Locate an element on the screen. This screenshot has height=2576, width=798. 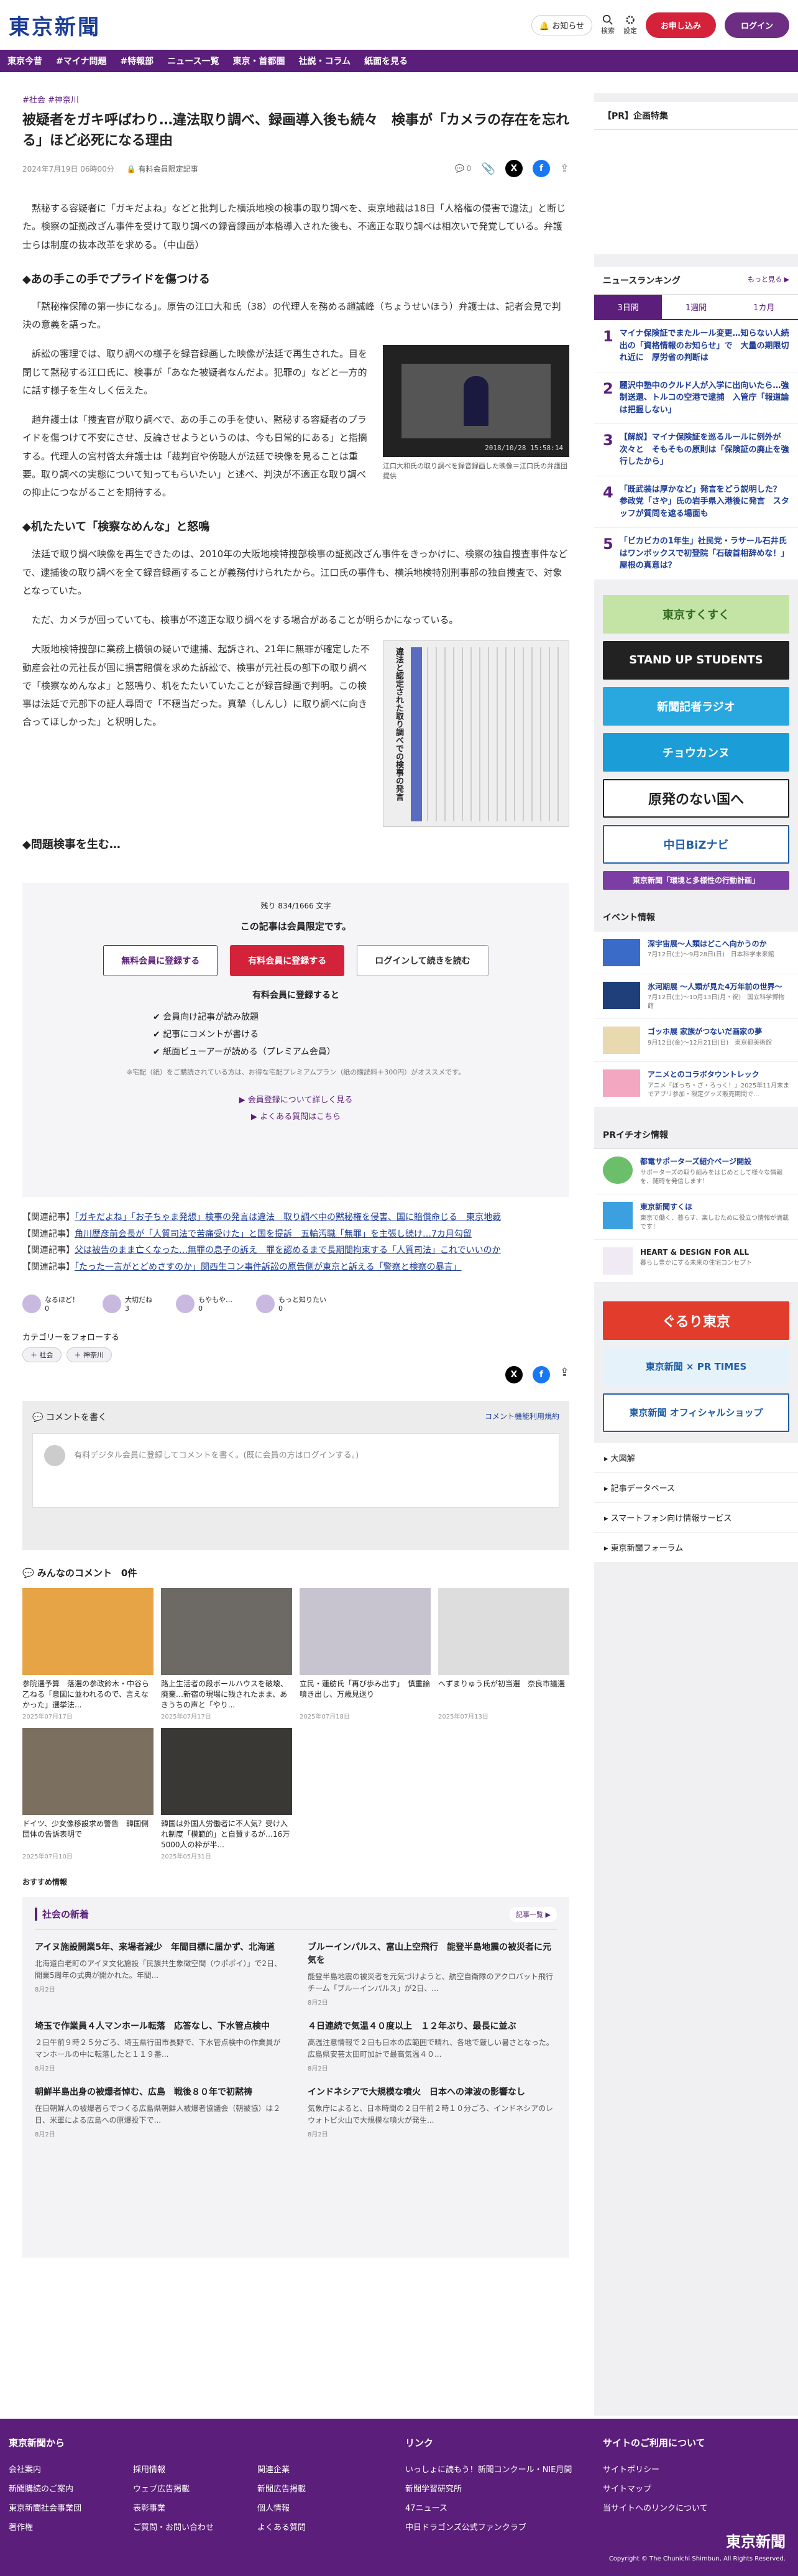
footer-link: 当サイトへのリンクについて is located at coordinates (655, 2507).